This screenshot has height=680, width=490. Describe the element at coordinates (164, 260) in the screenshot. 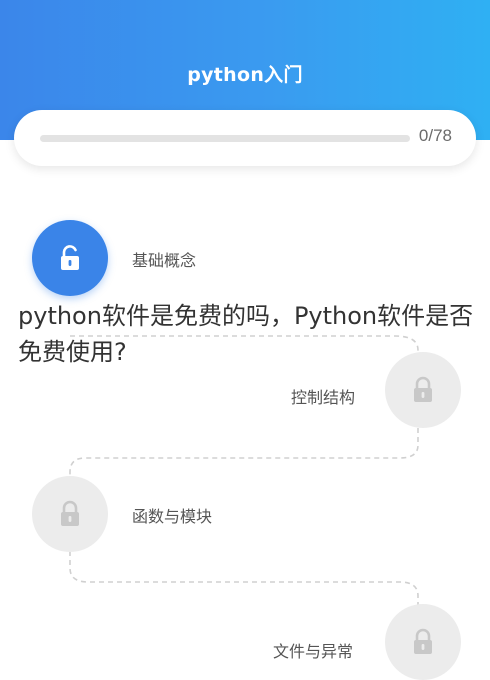

I see `lesson-label-basics: 基础概念` at that location.